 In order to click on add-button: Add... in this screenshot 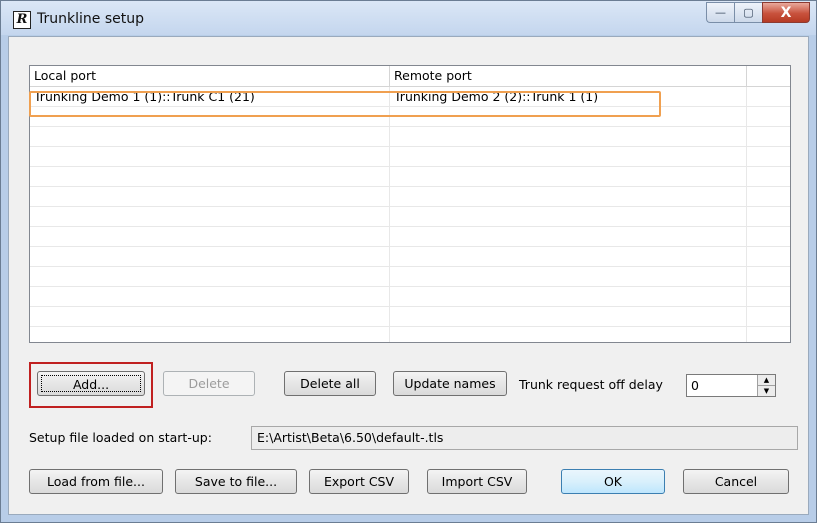, I will do `click(91, 383)`.